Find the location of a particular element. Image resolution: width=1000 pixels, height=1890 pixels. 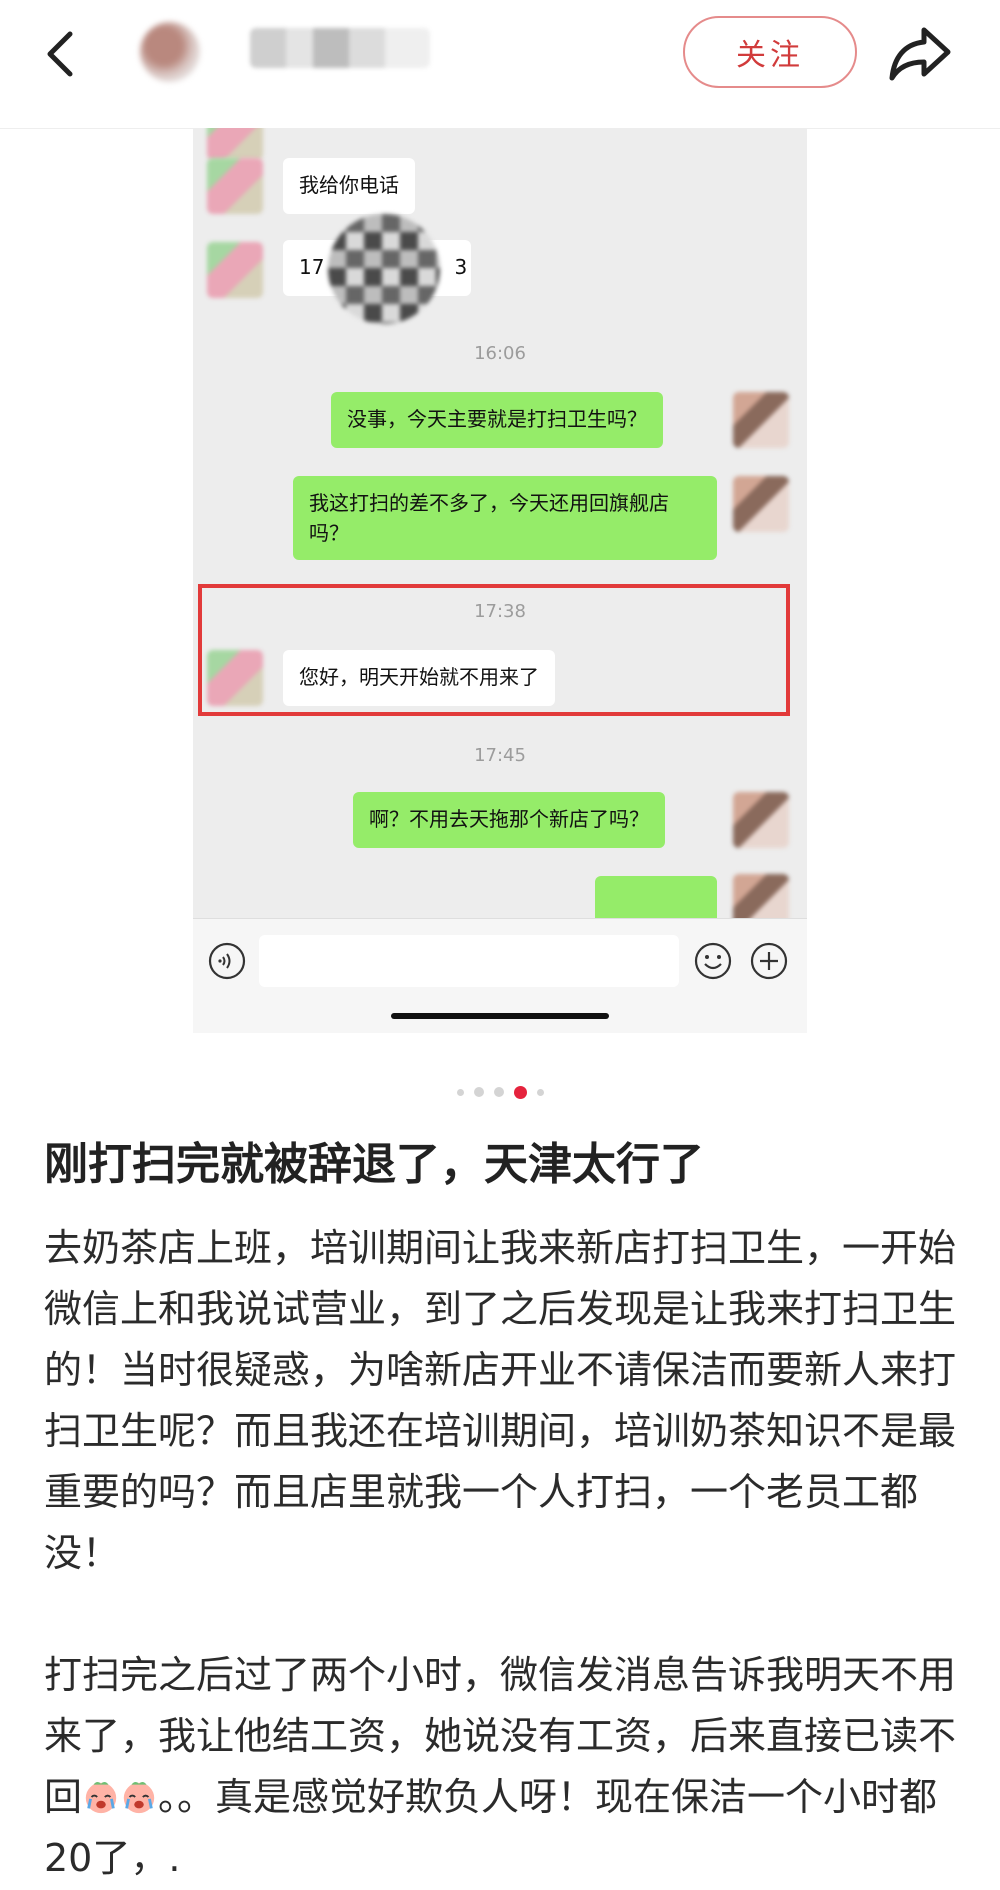

chat-timestamp: 16:06 is located at coordinates (500, 353).